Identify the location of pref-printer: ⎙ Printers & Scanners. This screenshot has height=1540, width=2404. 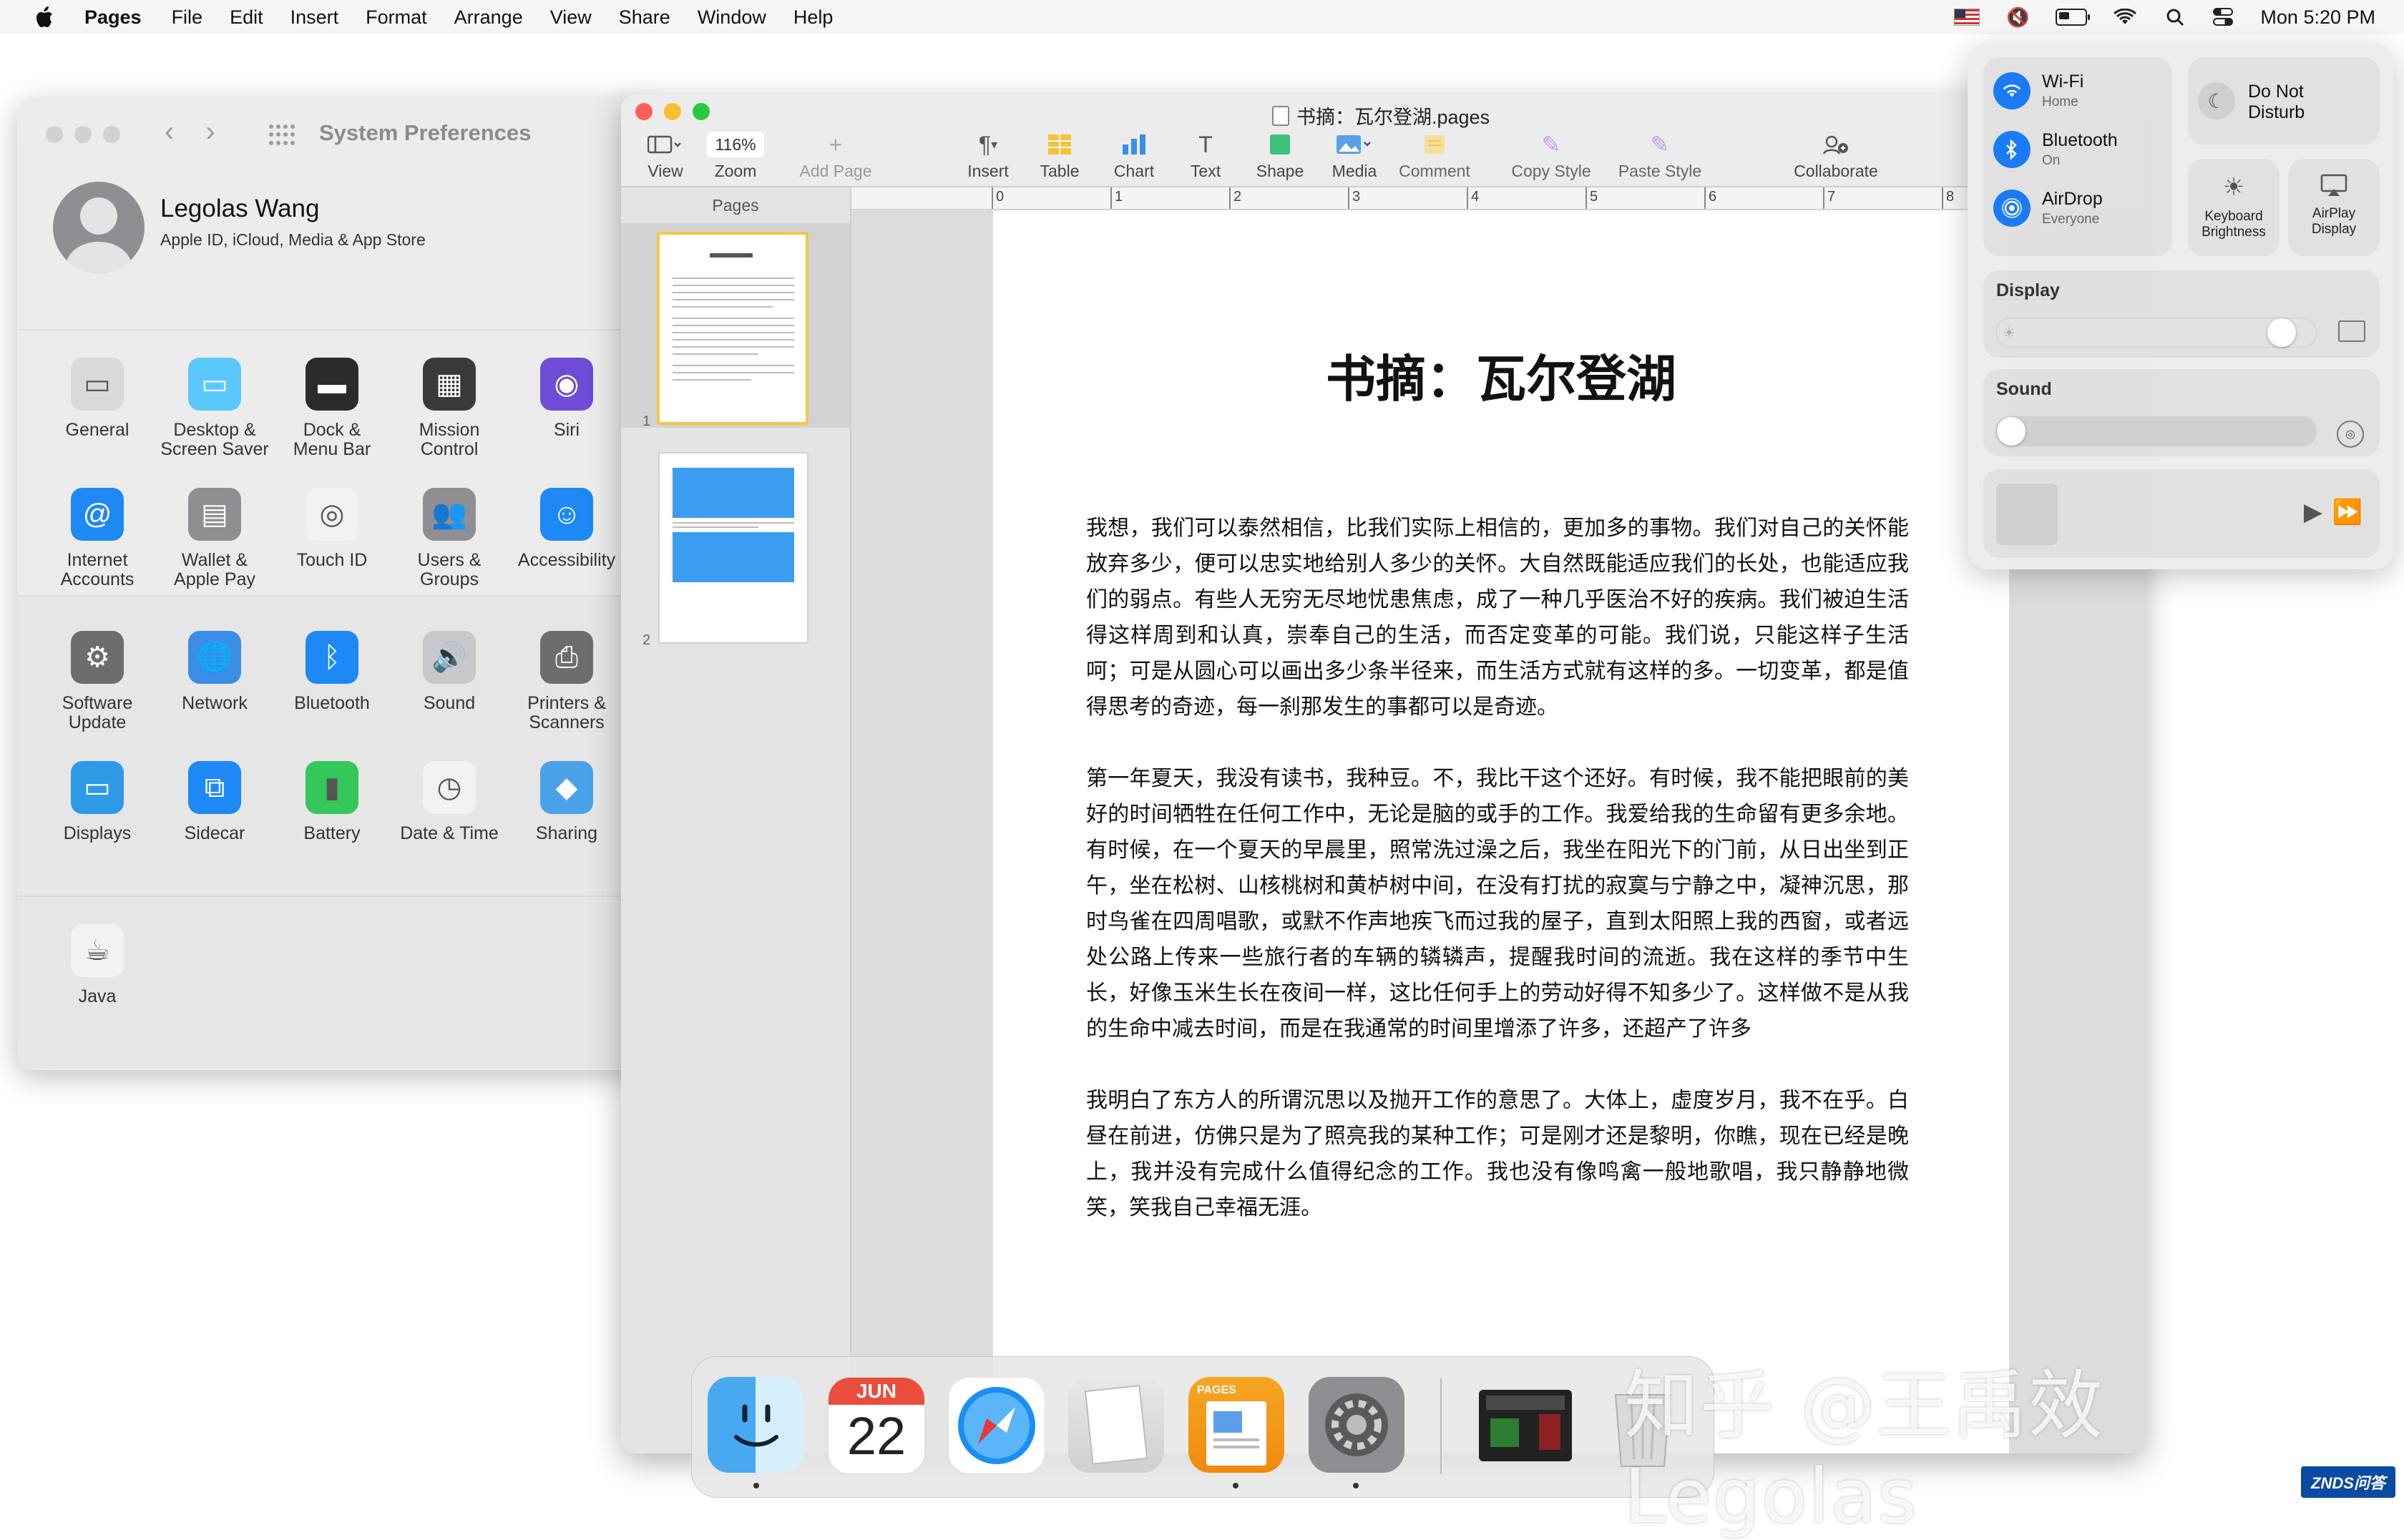
(567, 681).